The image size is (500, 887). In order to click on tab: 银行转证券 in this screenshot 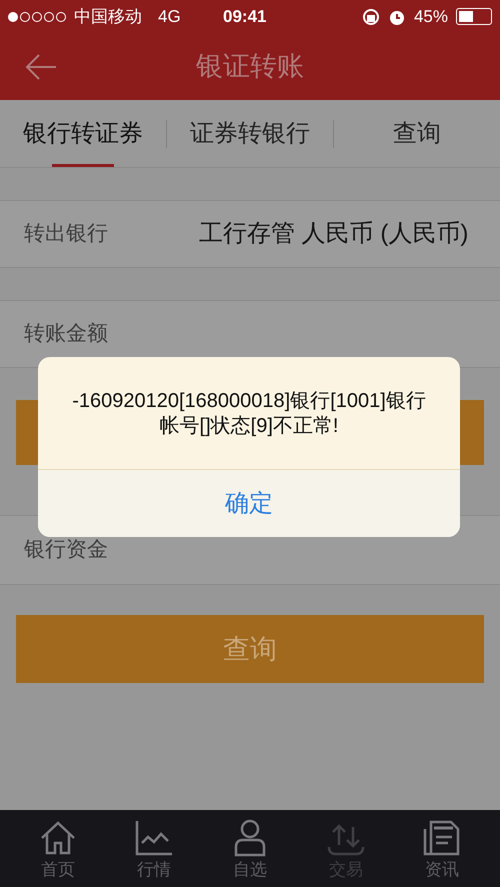, I will do `click(83, 133)`.